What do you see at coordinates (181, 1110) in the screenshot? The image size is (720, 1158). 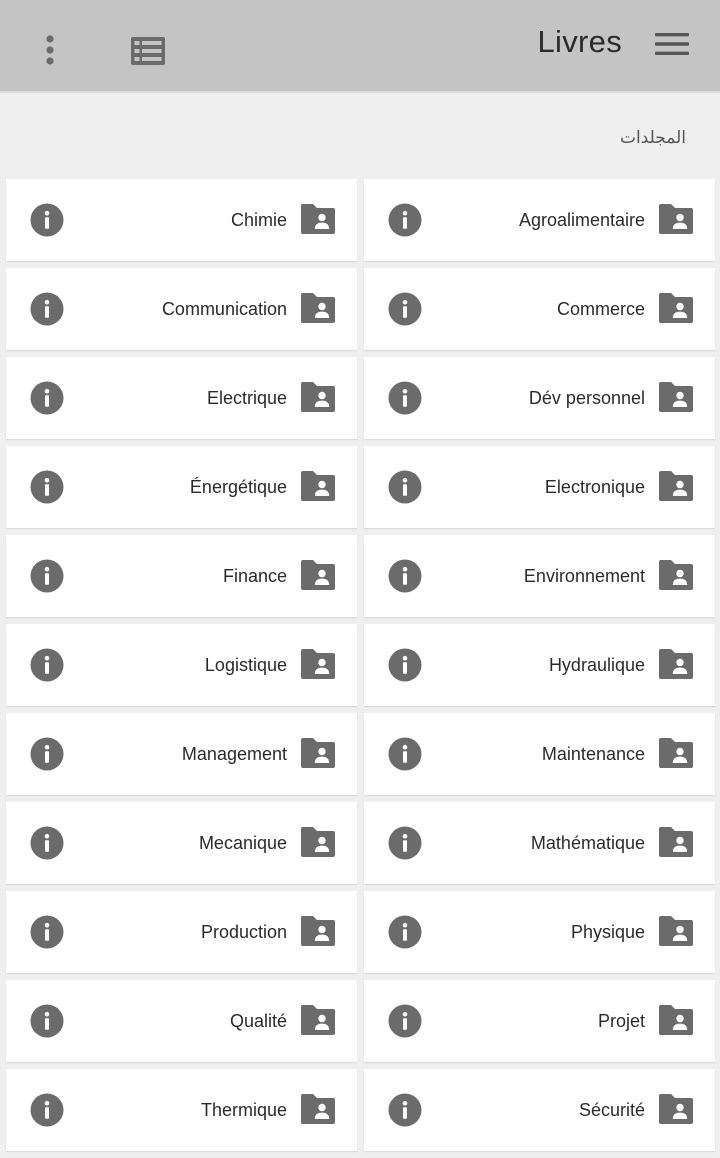 I see `folder-card: Thermique` at bounding box center [181, 1110].